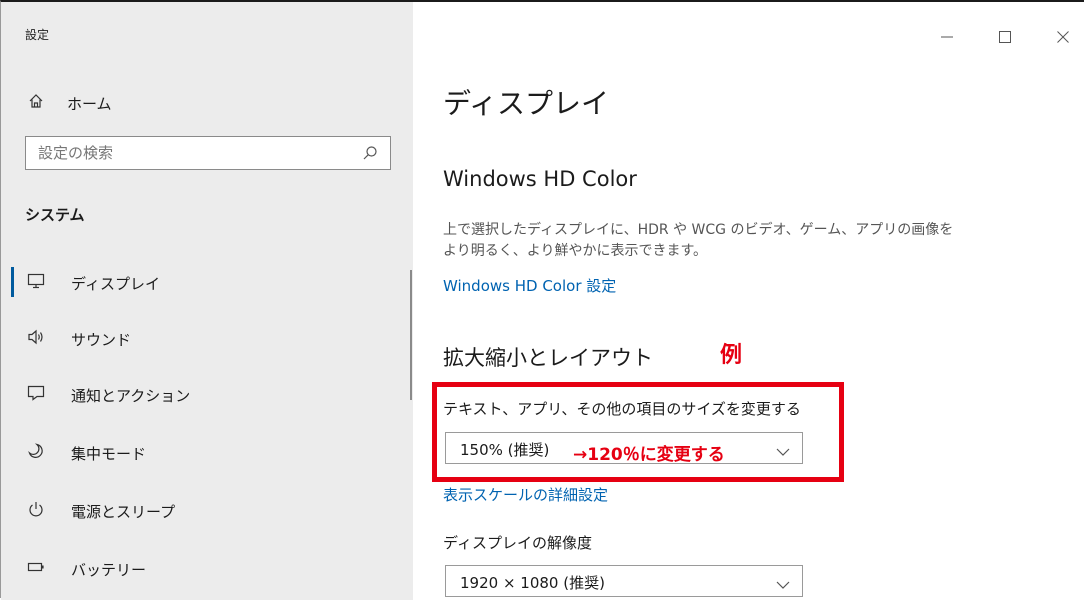 This screenshot has width=1084, height=600. What do you see at coordinates (525, 494) in the screenshot?
I see `advanced-scaling-link: 表示スケールの詳細設定` at bounding box center [525, 494].